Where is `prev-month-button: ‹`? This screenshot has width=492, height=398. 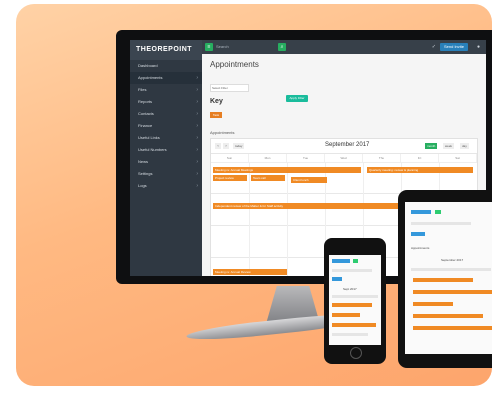 prev-month-button: ‹ is located at coordinates (218, 146).